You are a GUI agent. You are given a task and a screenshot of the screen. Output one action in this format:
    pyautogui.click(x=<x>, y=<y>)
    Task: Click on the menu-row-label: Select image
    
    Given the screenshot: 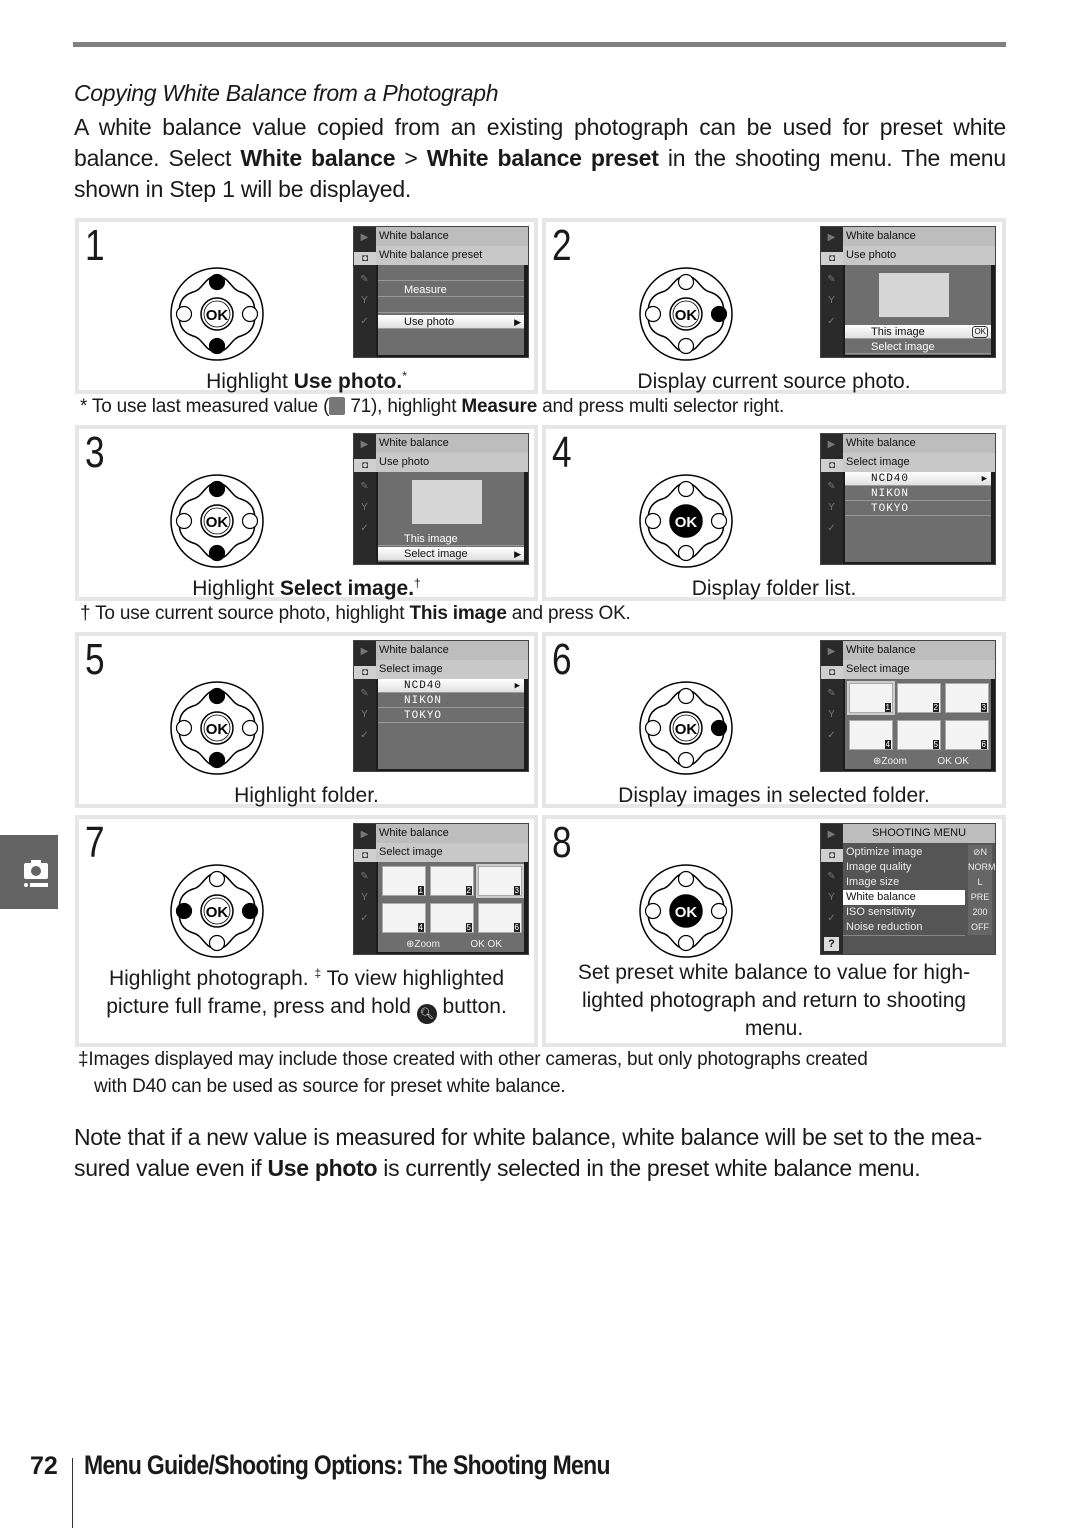 What is the action you would take?
    pyautogui.click(x=903, y=347)
    